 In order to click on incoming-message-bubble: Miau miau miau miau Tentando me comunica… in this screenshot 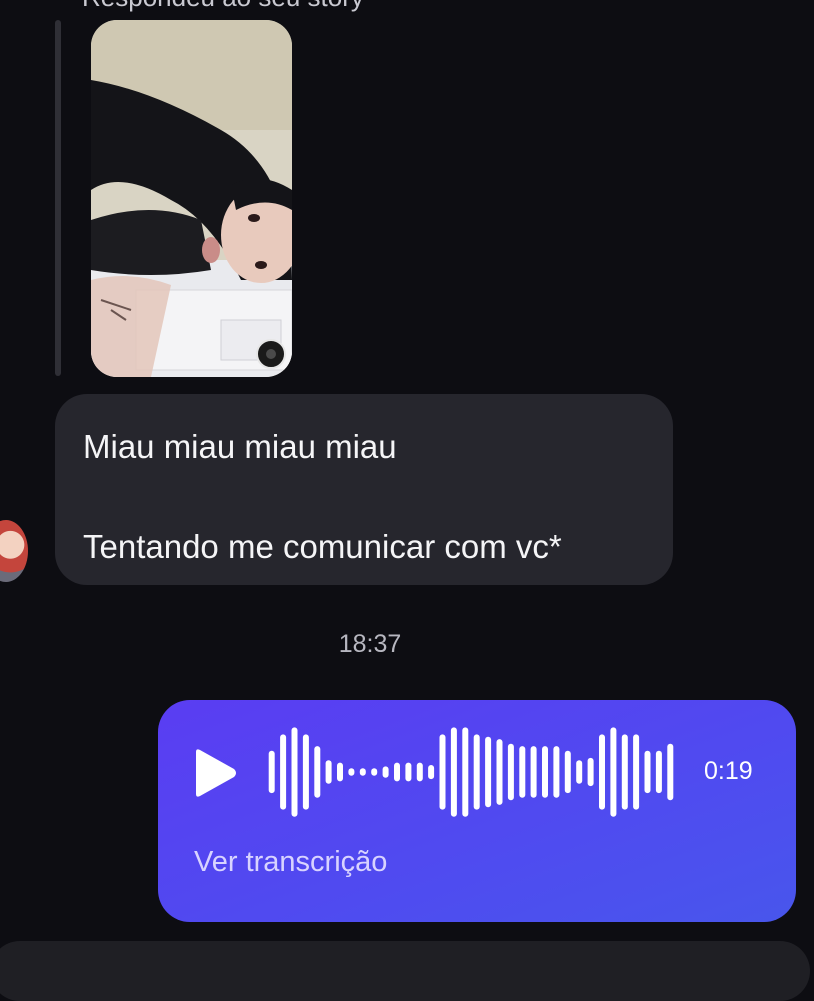, I will do `click(364, 489)`.